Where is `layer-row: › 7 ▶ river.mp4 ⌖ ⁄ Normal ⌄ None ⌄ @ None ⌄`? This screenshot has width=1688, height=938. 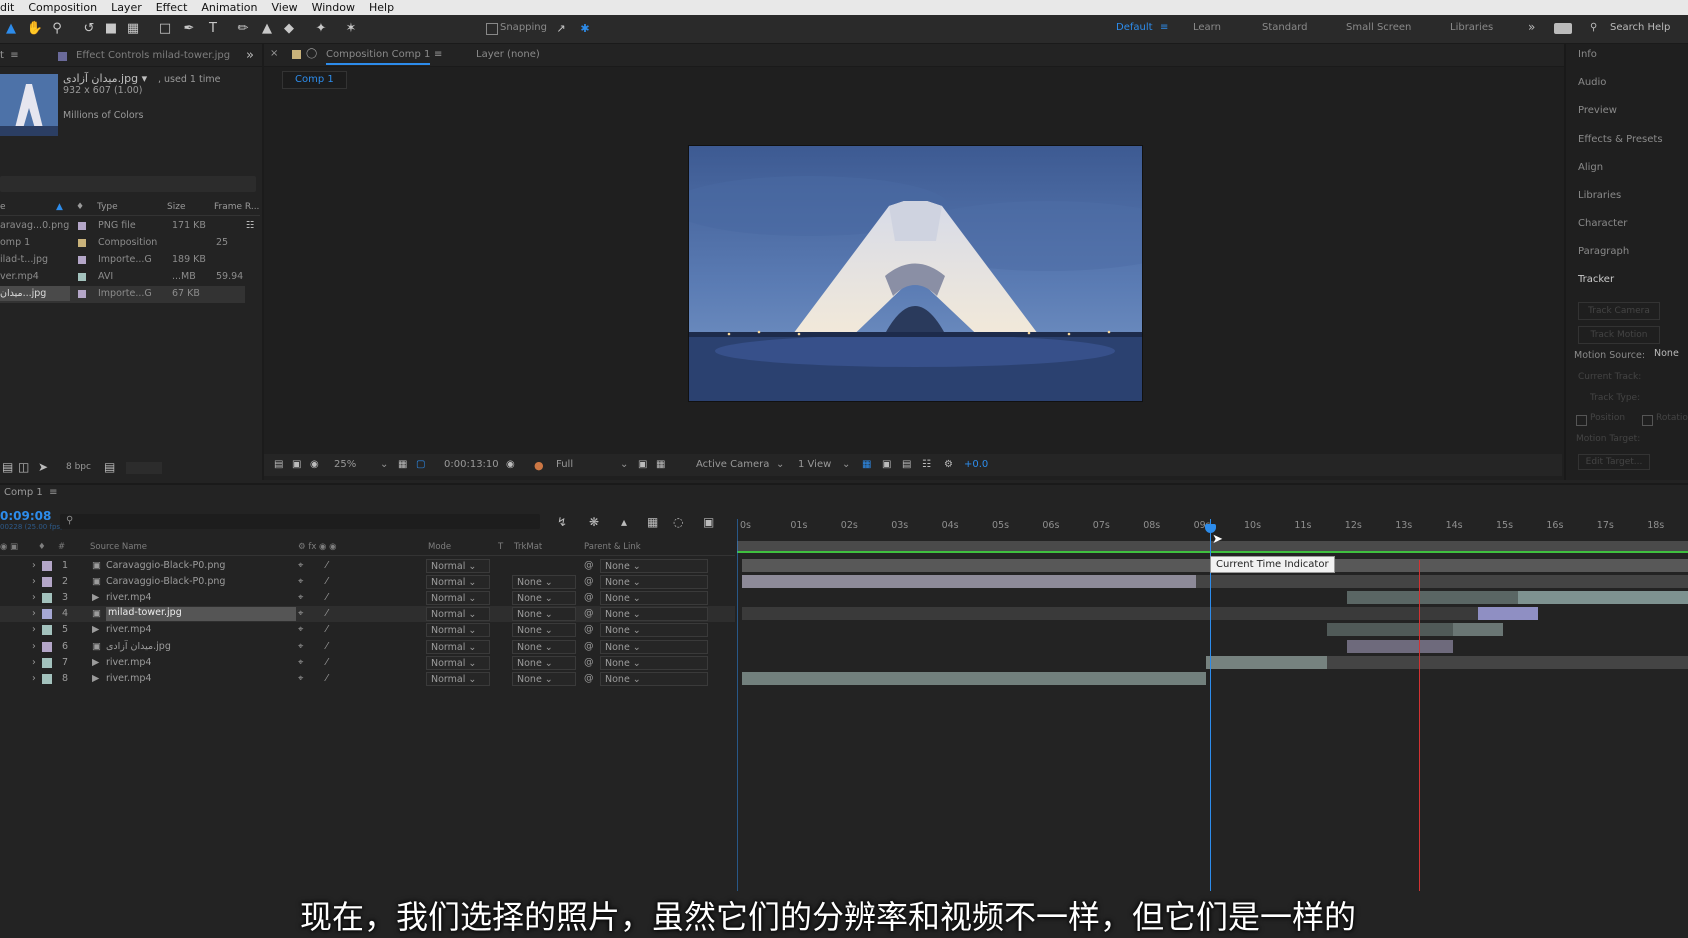
layer-row: › 7 ▶ river.mp4 ⌖ ⁄ Normal ⌄ None ⌄ @ None ⌄ is located at coordinates (367, 663).